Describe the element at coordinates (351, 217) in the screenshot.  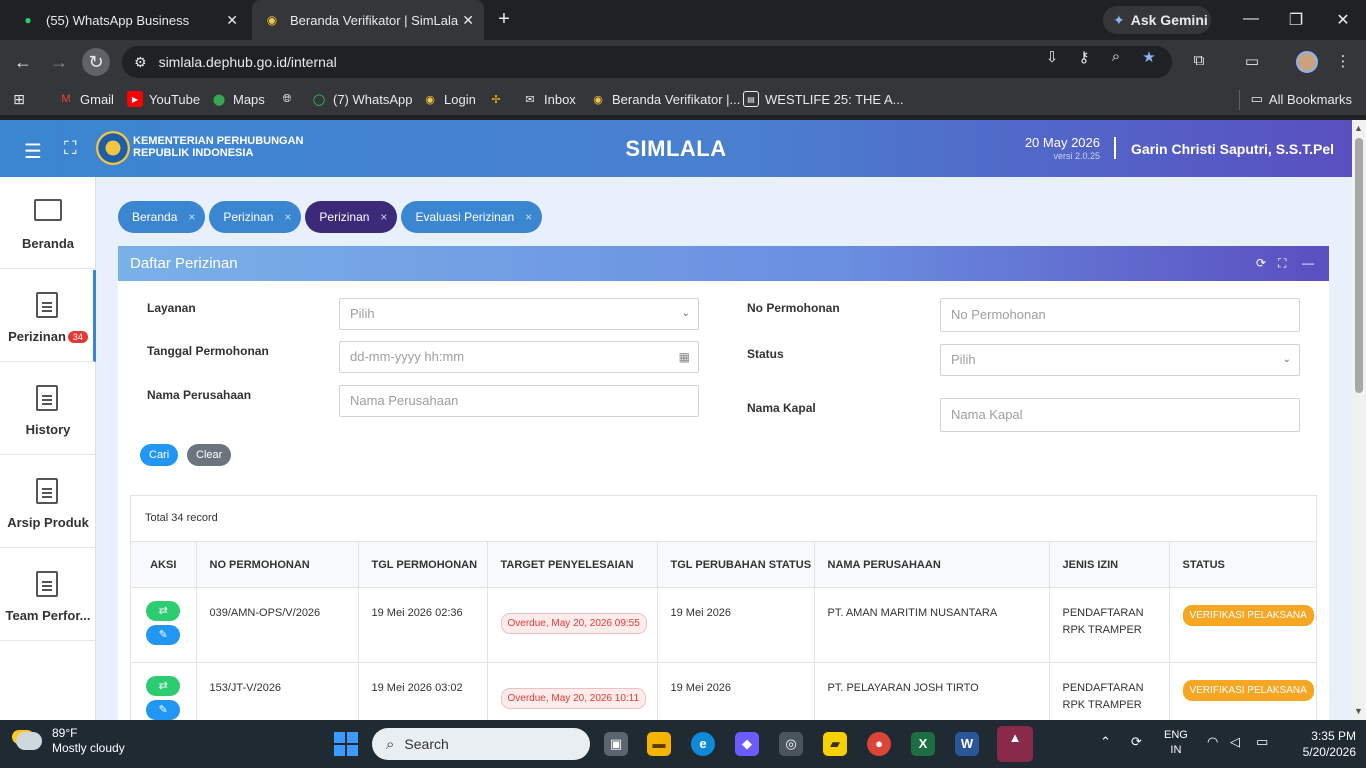
I see `breadcrumb-perizinan-active: Perizinan ×` at that location.